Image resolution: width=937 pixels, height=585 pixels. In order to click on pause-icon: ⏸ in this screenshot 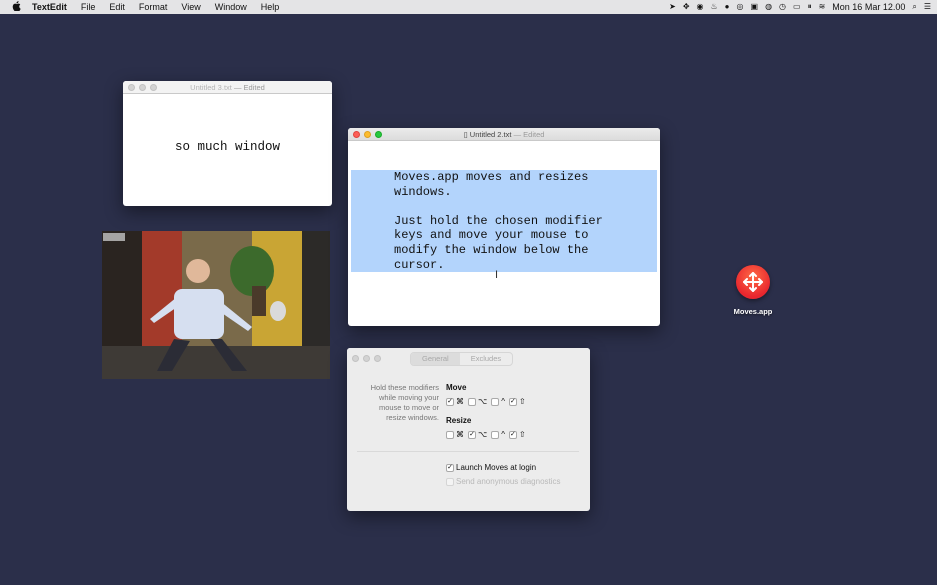, I will do `click(810, 7)`.